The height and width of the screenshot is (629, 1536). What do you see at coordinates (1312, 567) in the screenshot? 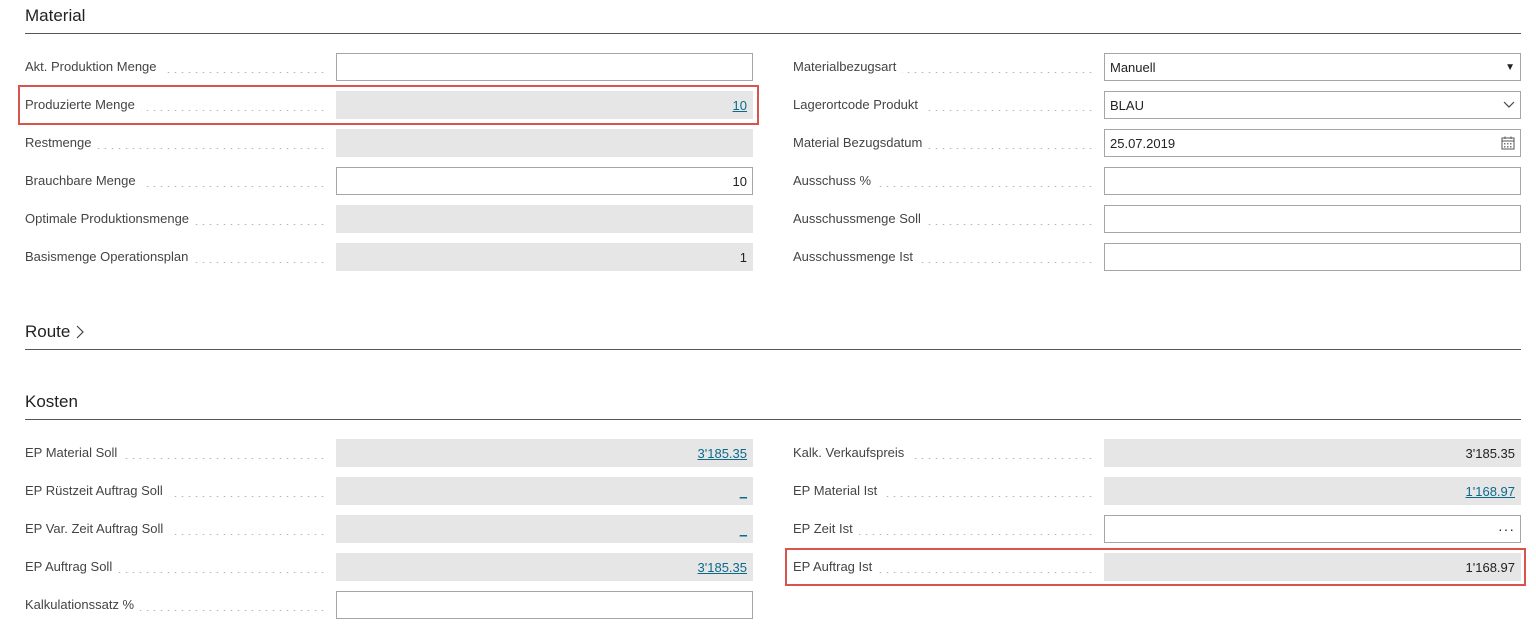
I see `ep-auftrag-ist-field: 1'168.97` at bounding box center [1312, 567].